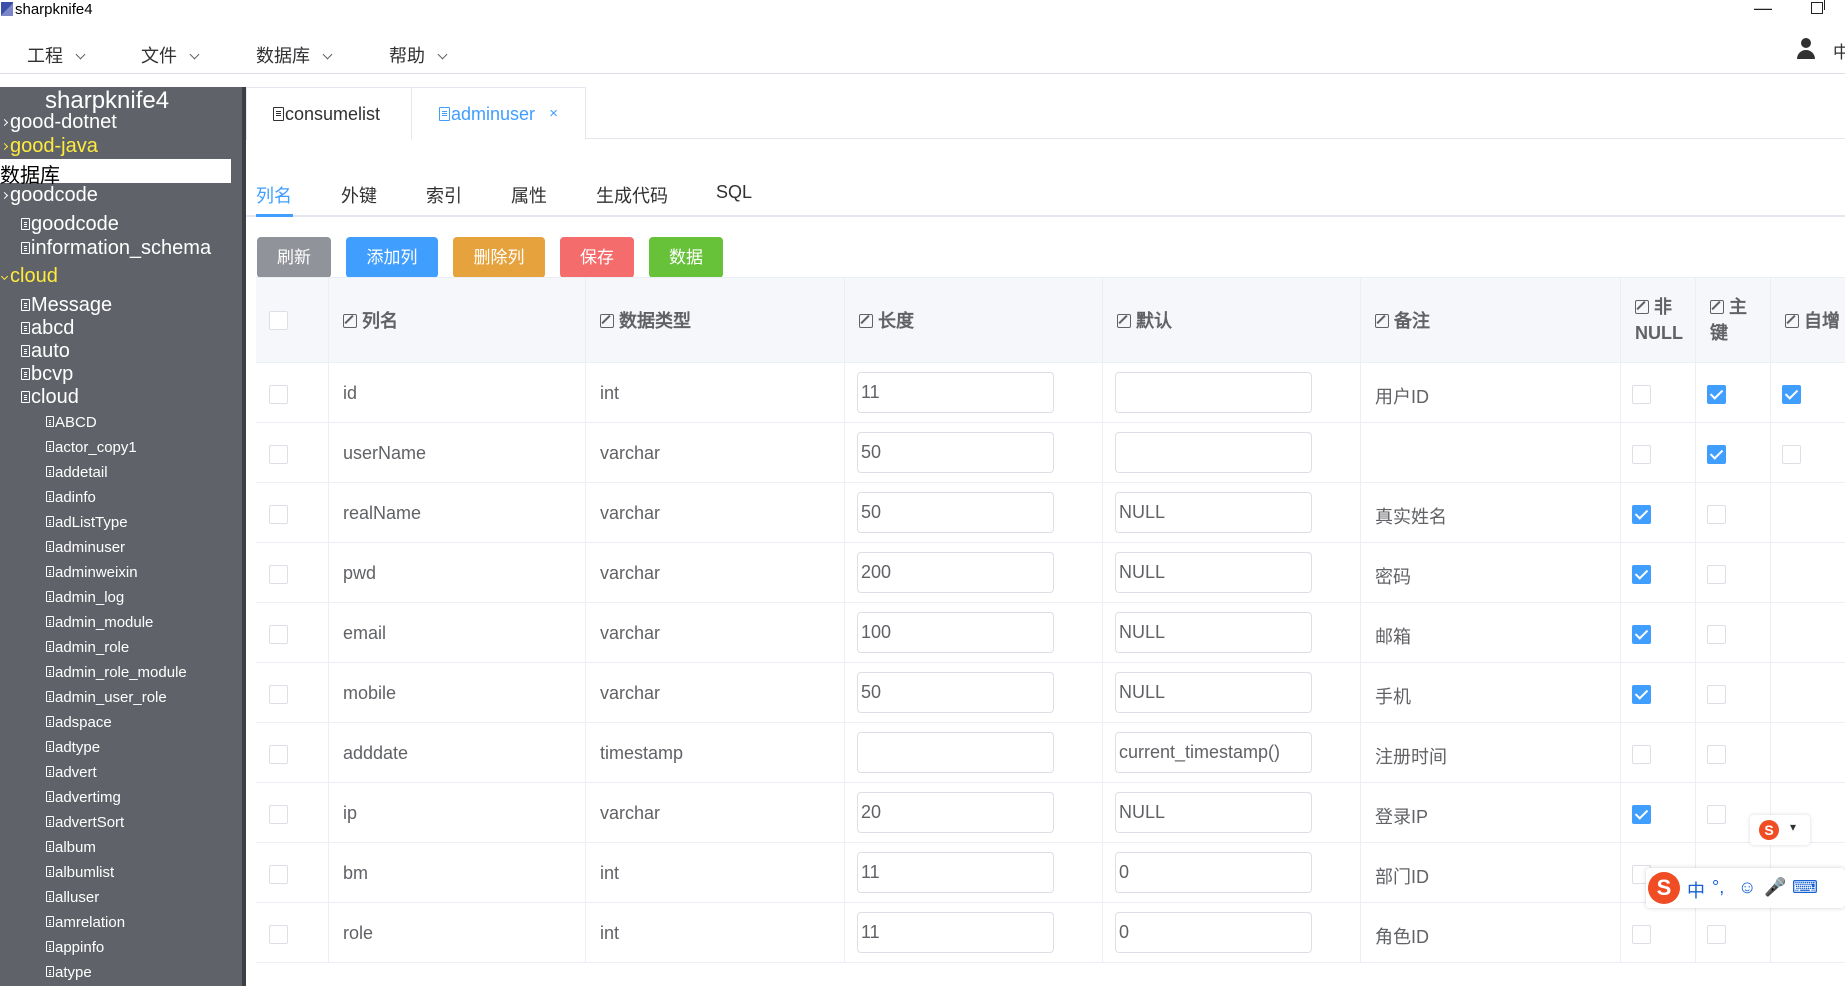 The height and width of the screenshot is (986, 1845). What do you see at coordinates (294, 55) in the screenshot?
I see `menu-database: 数据库` at bounding box center [294, 55].